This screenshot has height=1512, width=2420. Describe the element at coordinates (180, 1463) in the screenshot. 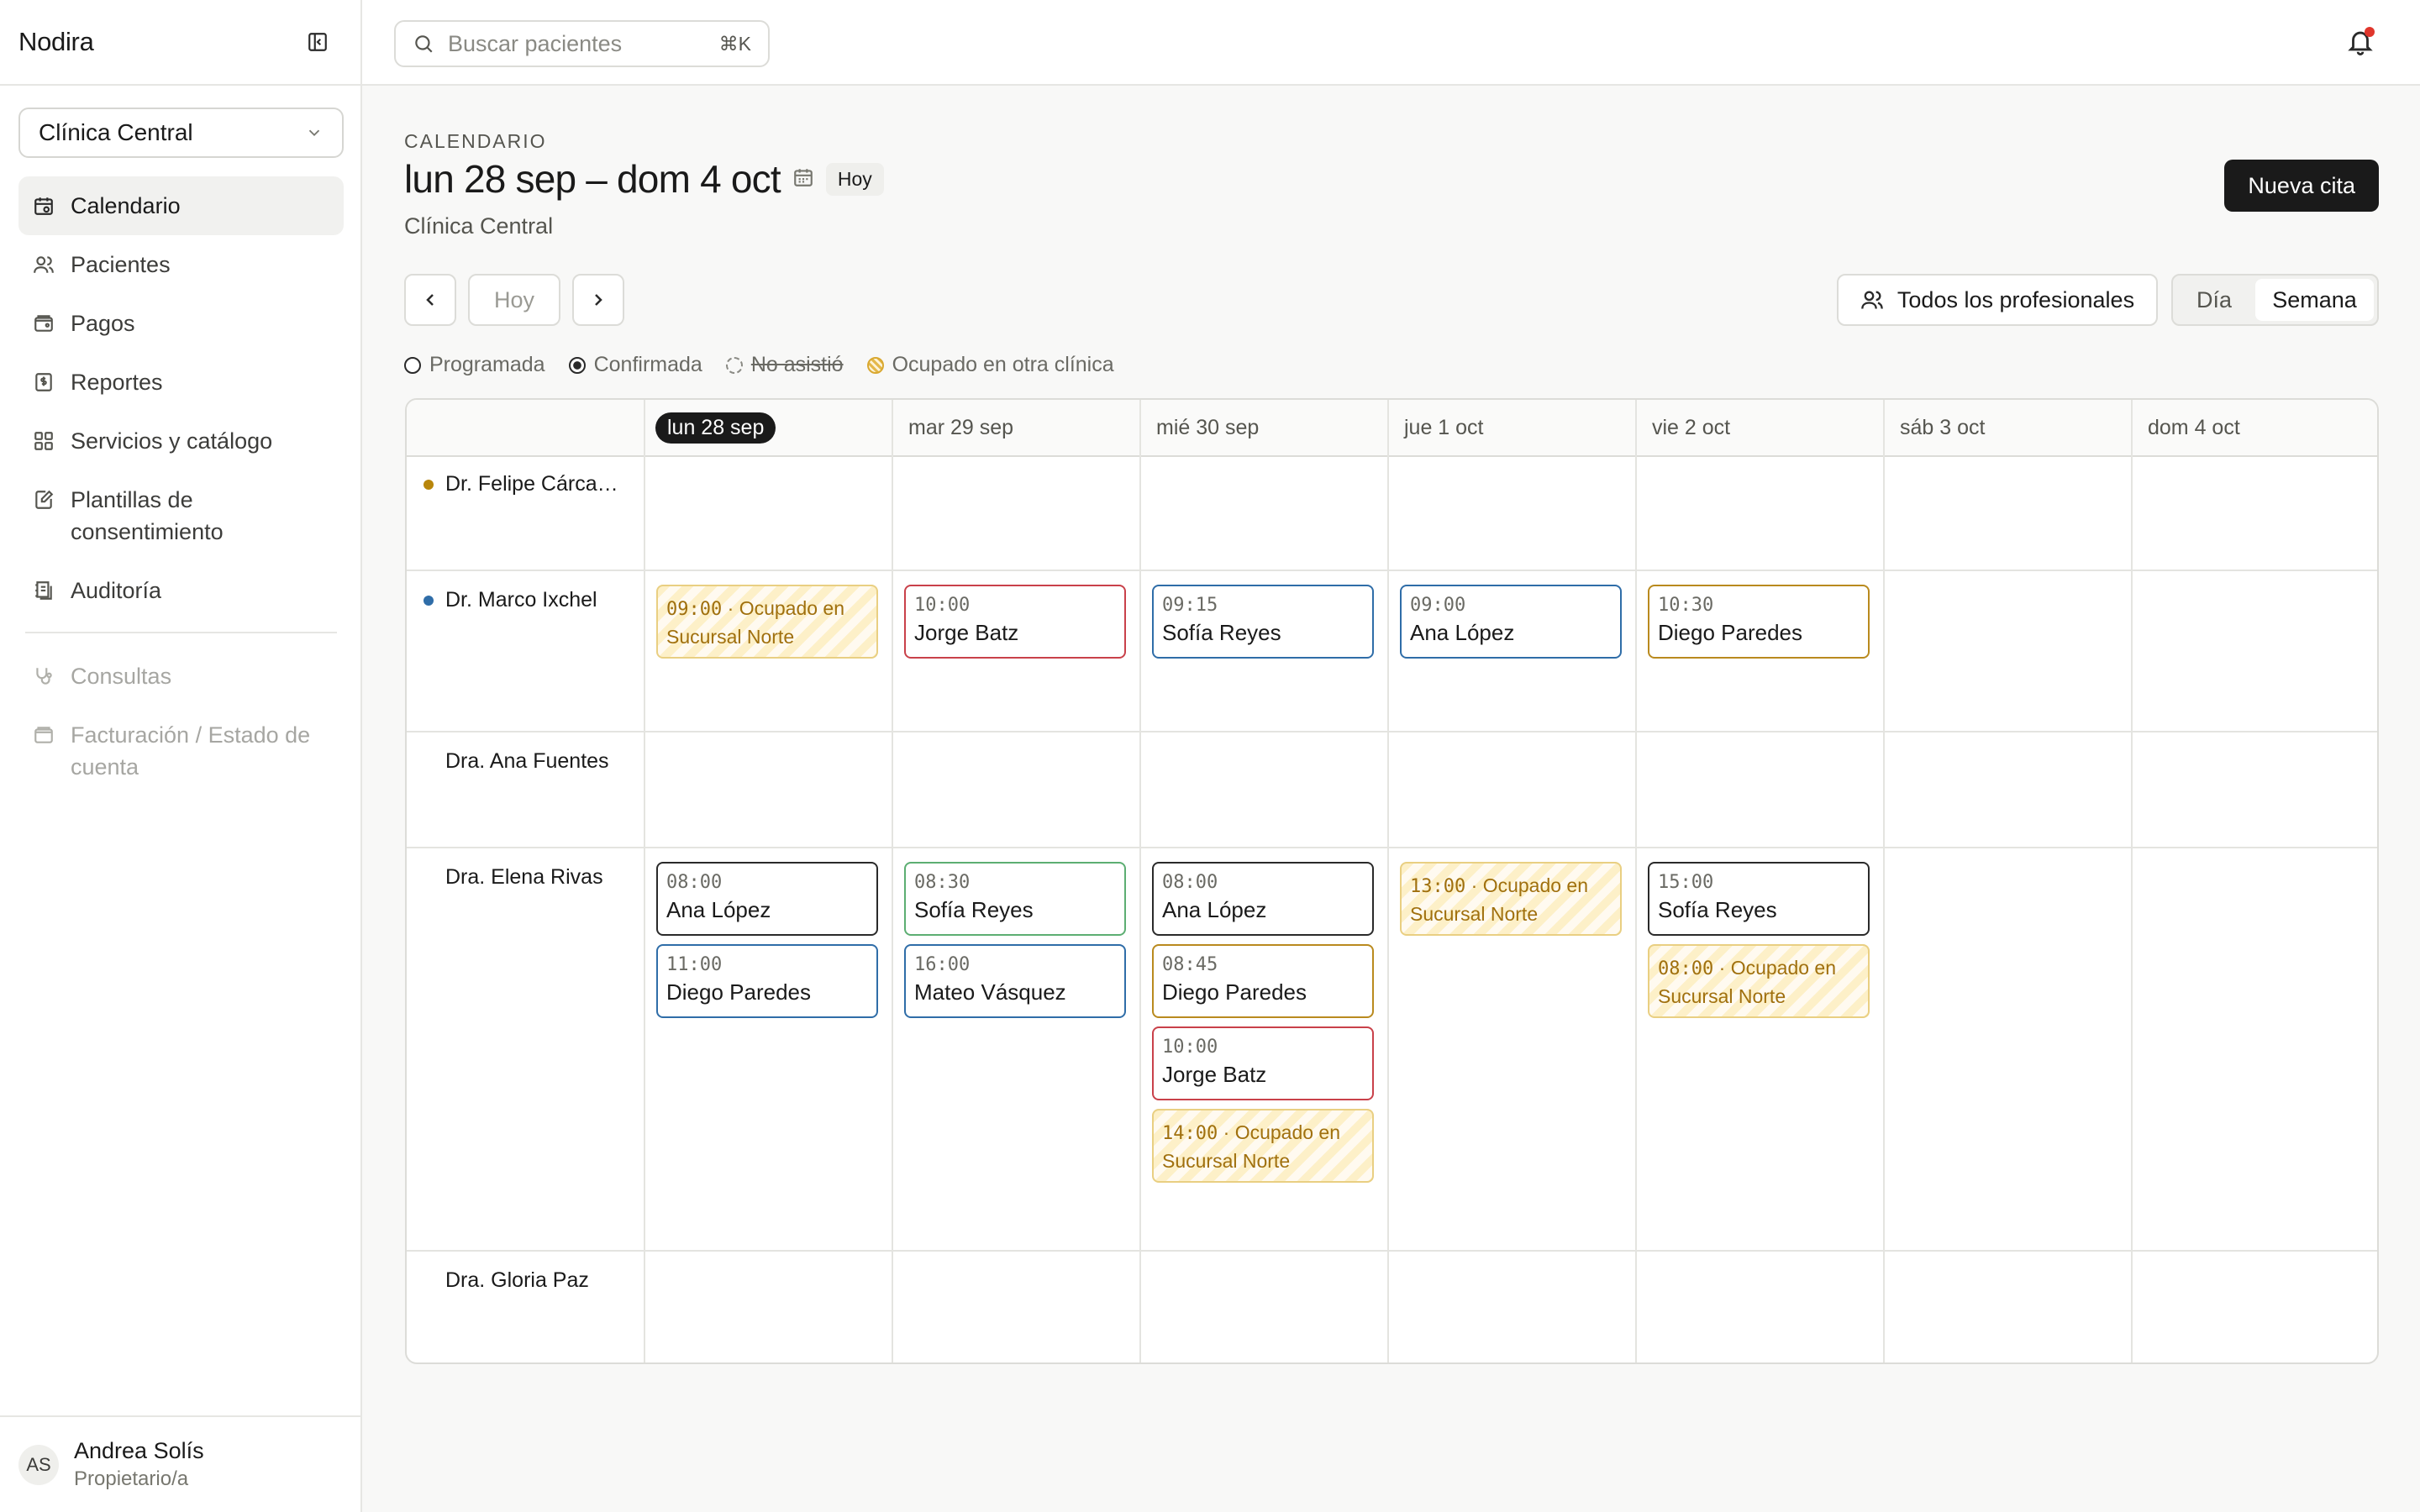

I see `user-menu: AS Andrea Solís Propietario/a` at that location.